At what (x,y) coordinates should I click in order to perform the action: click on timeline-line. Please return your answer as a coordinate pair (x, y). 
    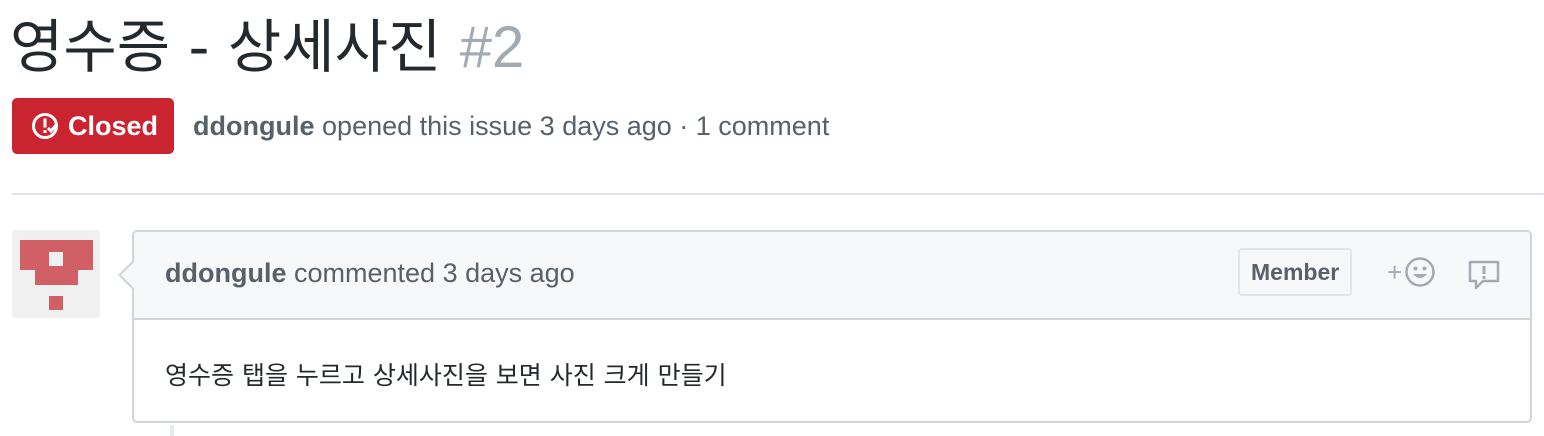
    Looking at the image, I should click on (172, 430).